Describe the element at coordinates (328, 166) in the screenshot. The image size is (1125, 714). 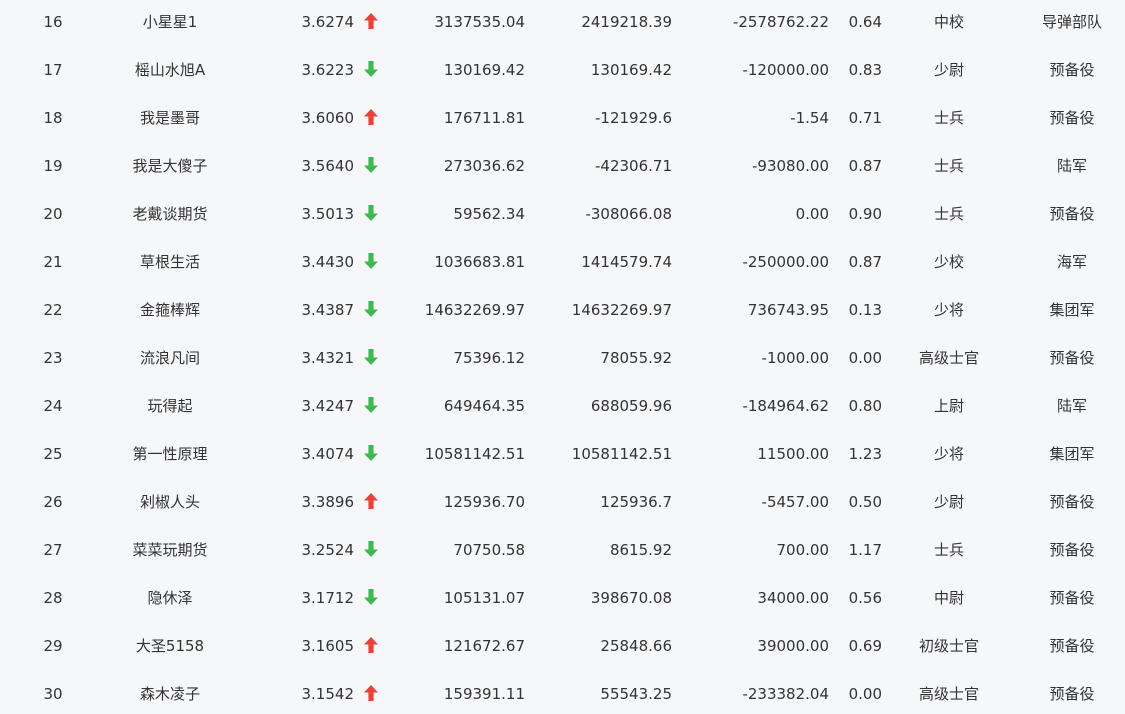
I see `score-cell: 3.5640` at that location.